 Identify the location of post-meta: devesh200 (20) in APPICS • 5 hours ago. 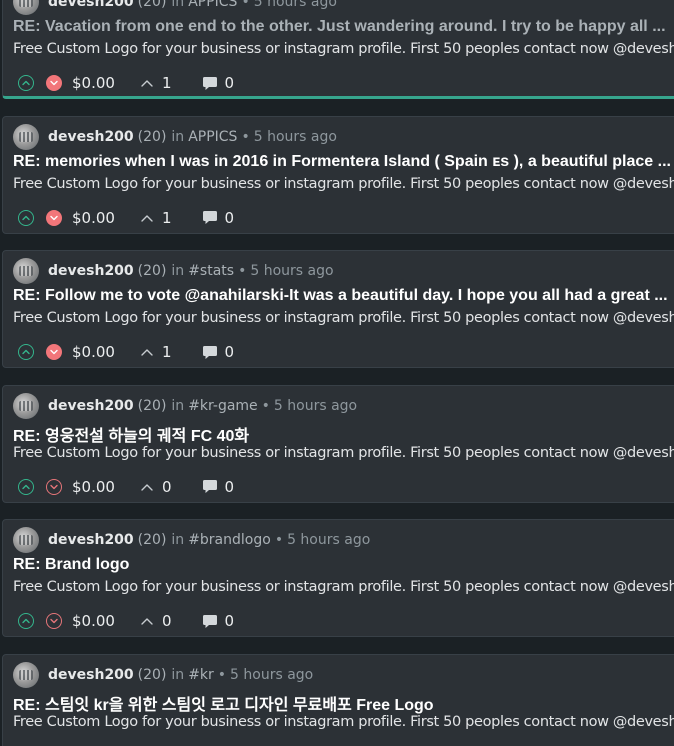
(175, 7).